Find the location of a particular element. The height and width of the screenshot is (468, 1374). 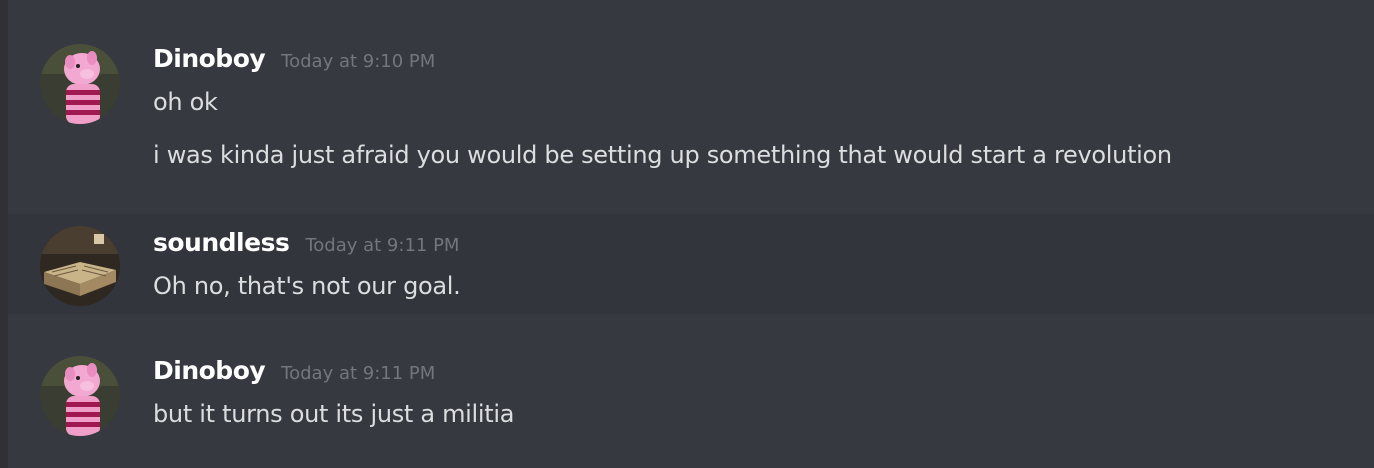

message-header: Dinoboy Today at 9:11 PM is located at coordinates (294, 370).